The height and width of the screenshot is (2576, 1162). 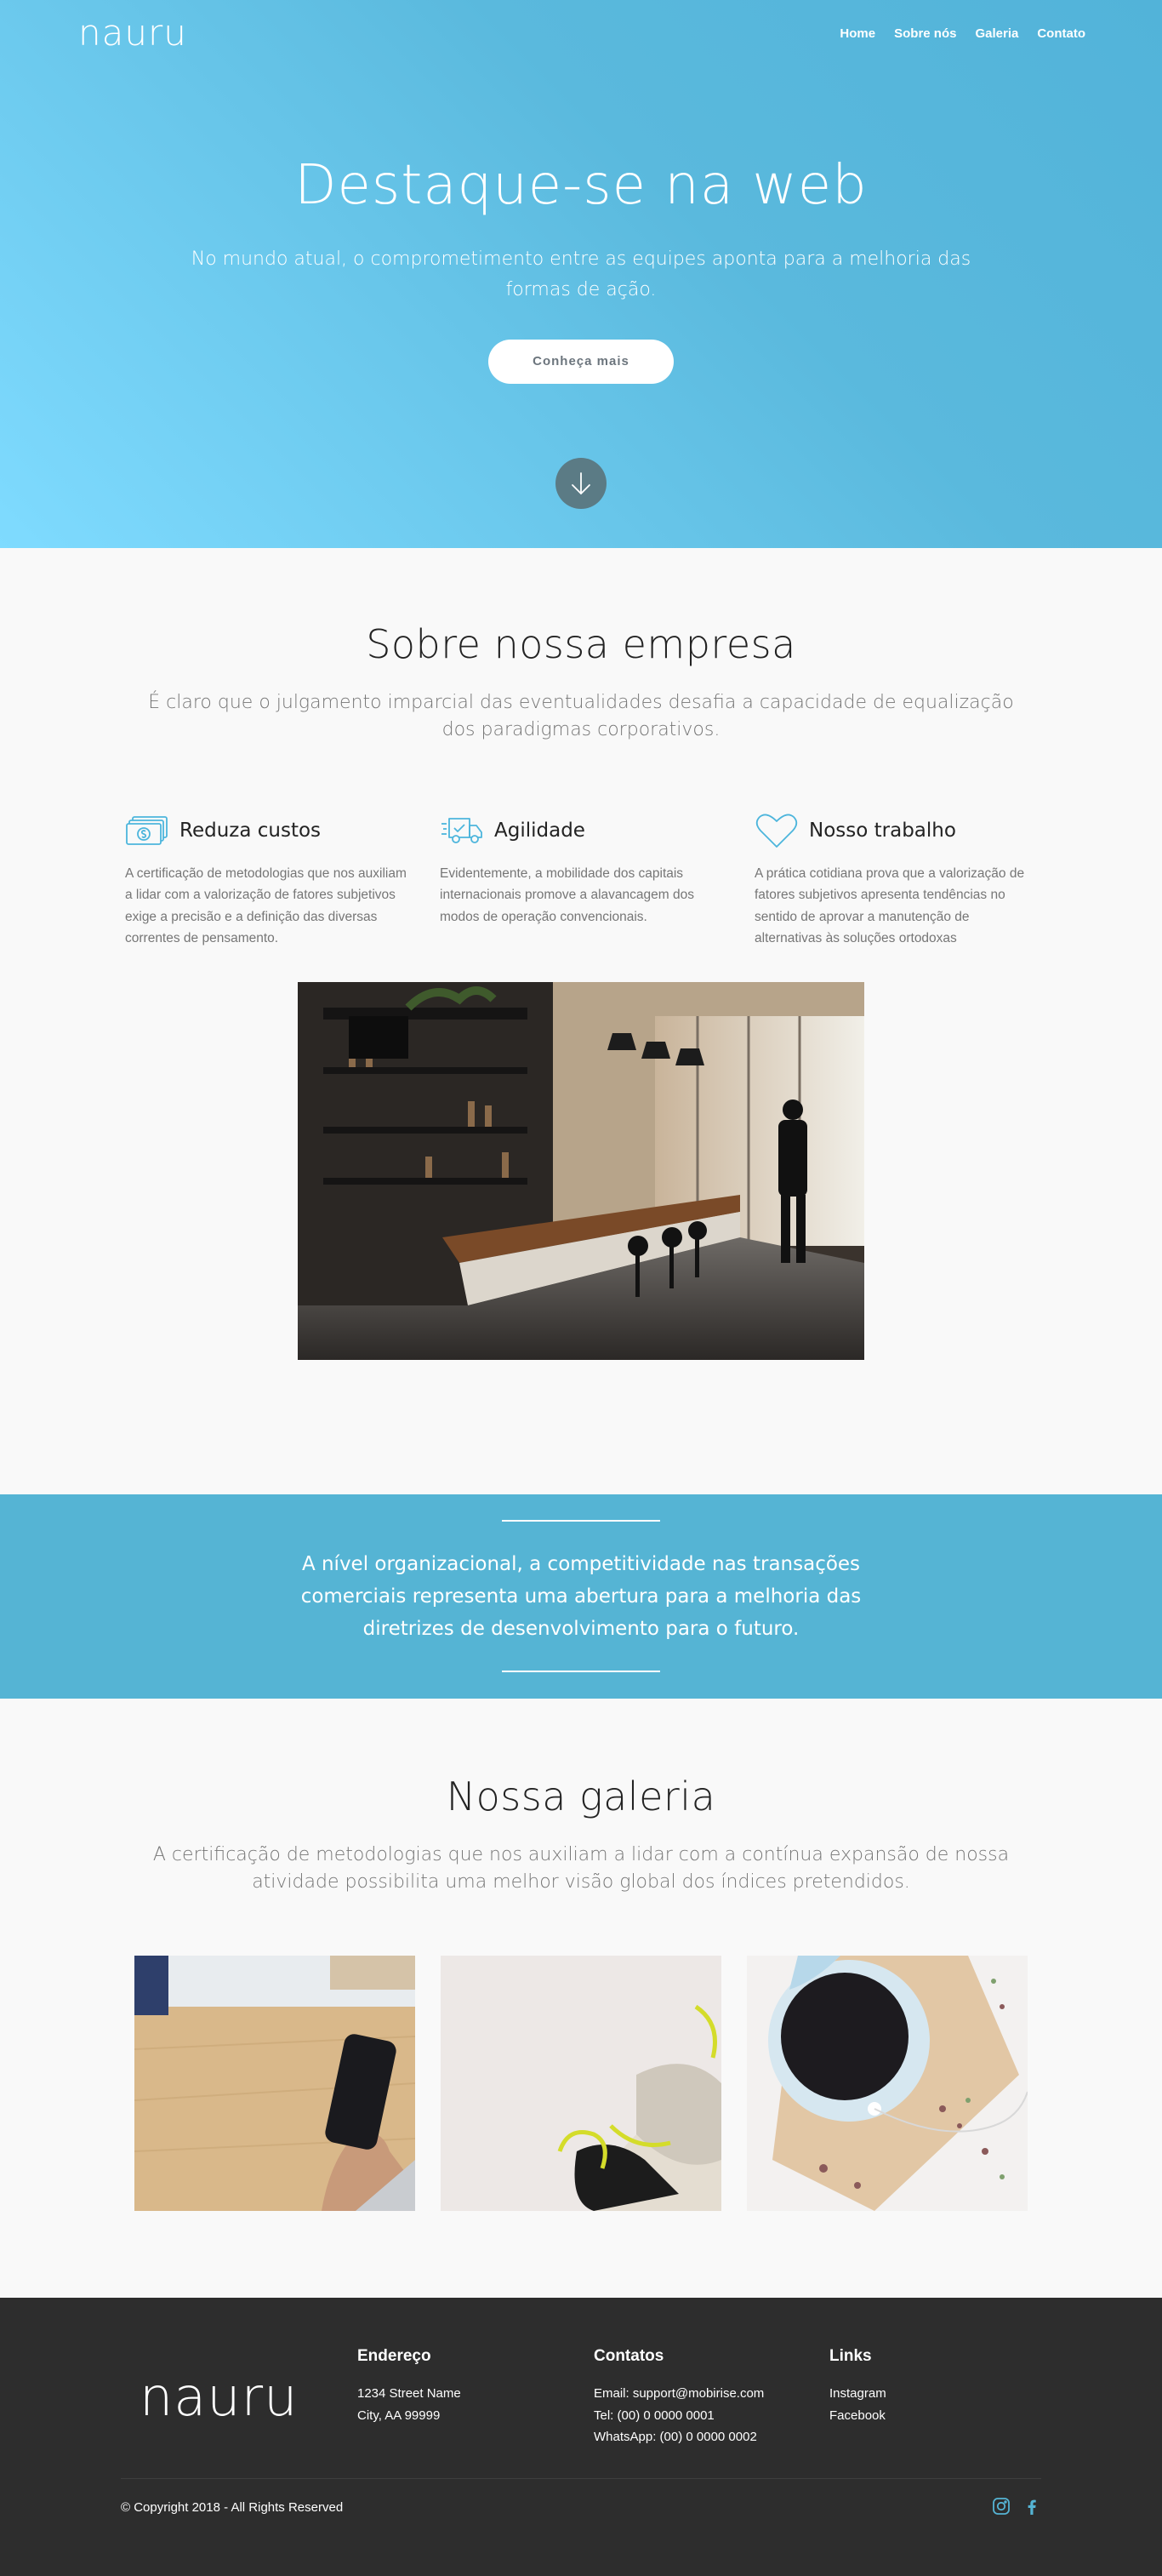 I want to click on scroll-down-button, so click(x=581, y=483).